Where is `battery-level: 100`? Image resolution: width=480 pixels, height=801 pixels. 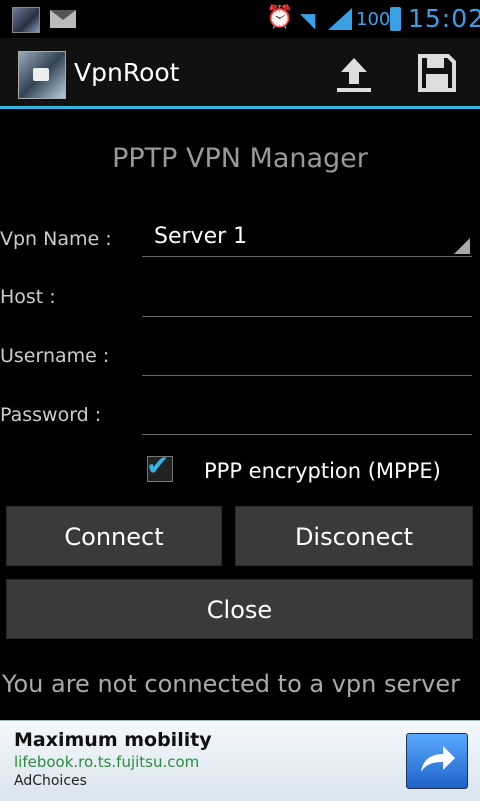
battery-level: 100 is located at coordinates (373, 19).